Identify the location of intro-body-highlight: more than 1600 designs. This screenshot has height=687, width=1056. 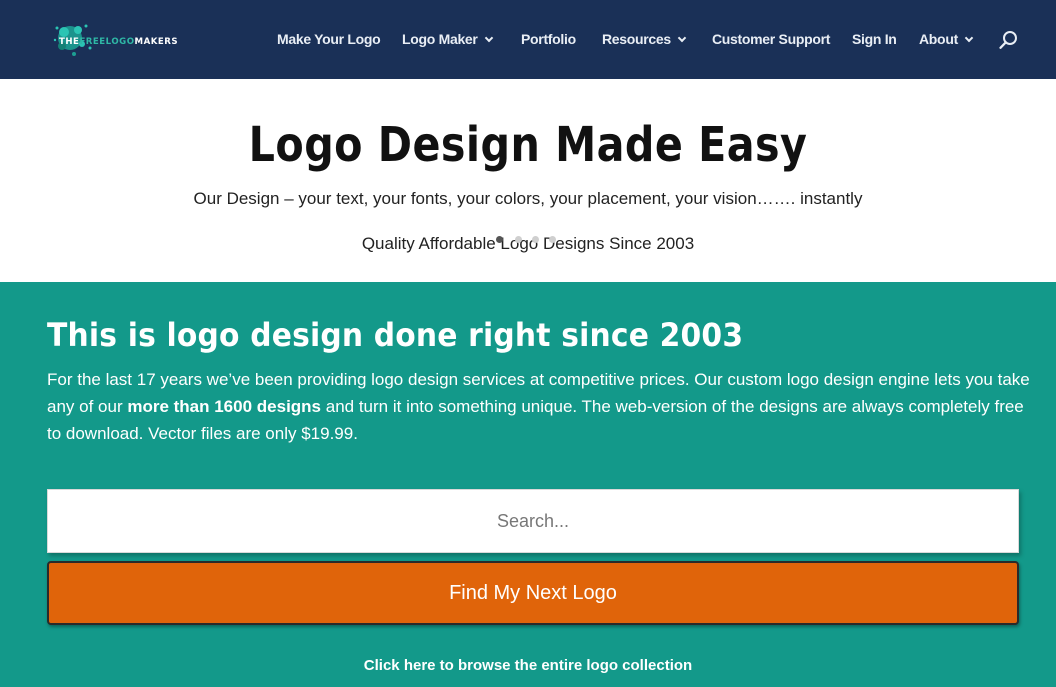
(224, 406).